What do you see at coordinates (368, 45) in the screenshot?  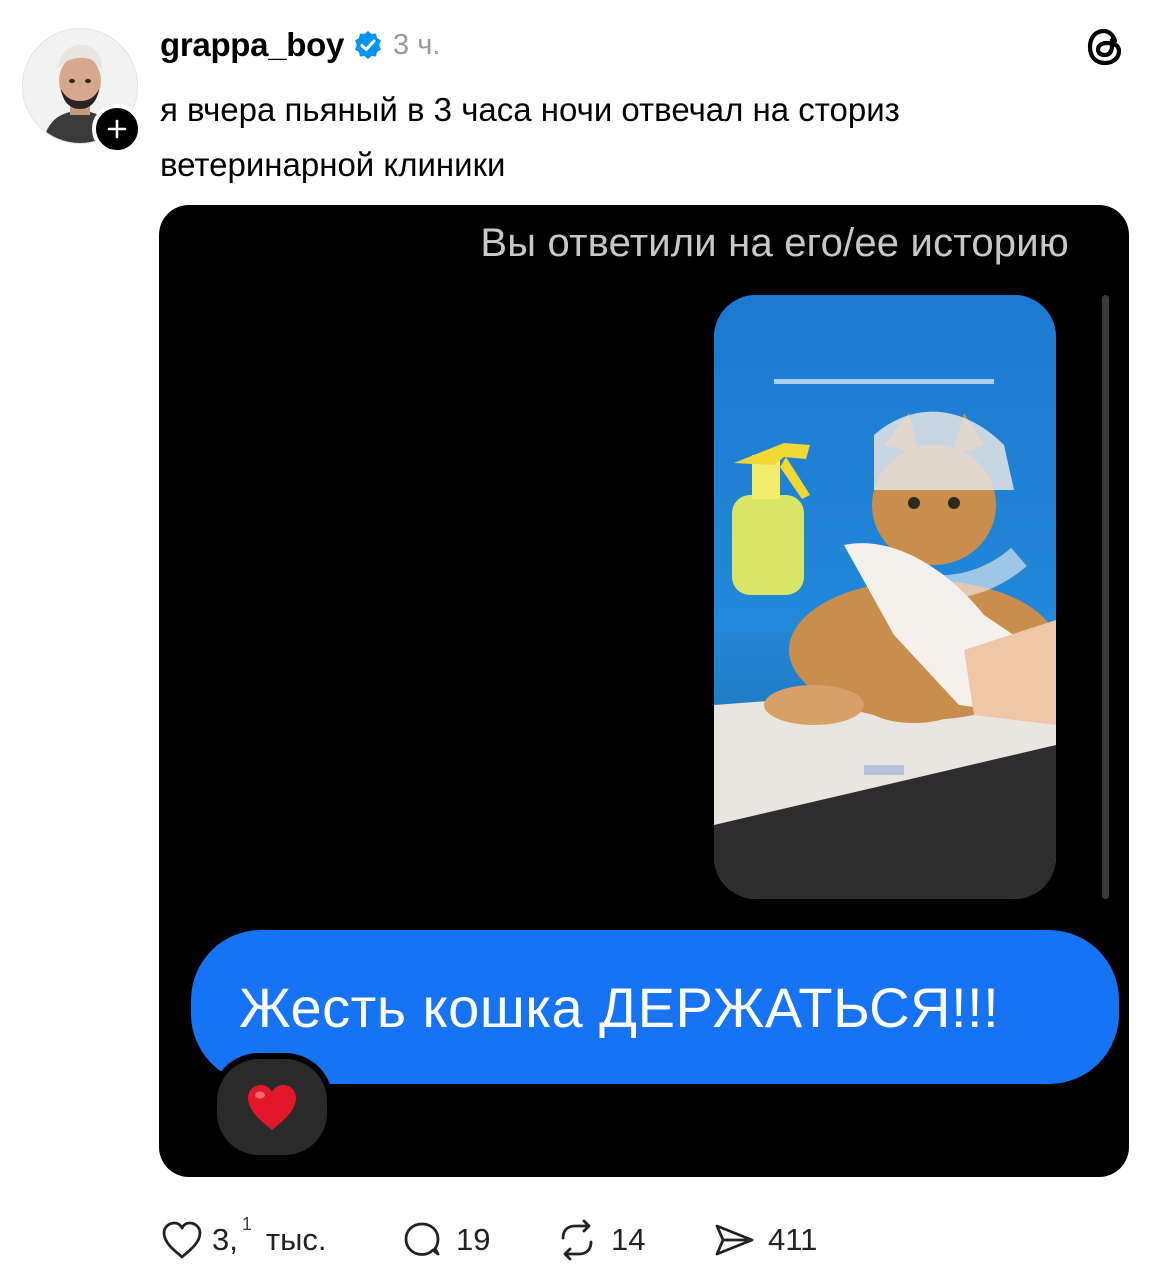 I see `verified-badge-icon` at bounding box center [368, 45].